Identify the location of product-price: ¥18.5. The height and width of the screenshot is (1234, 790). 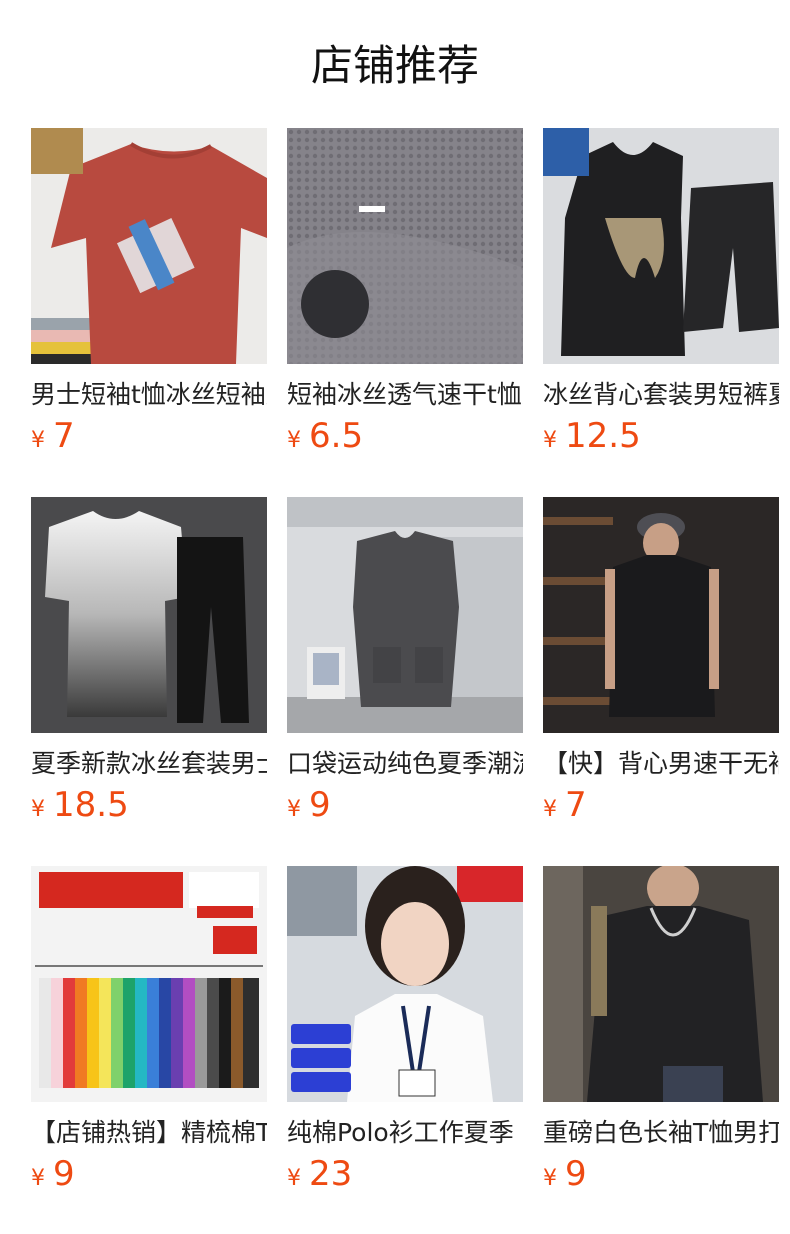
(80, 805).